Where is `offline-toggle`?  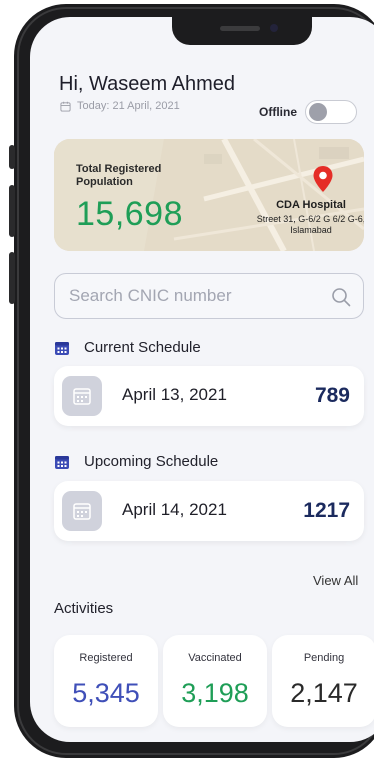
offline-toggle is located at coordinates (331, 112).